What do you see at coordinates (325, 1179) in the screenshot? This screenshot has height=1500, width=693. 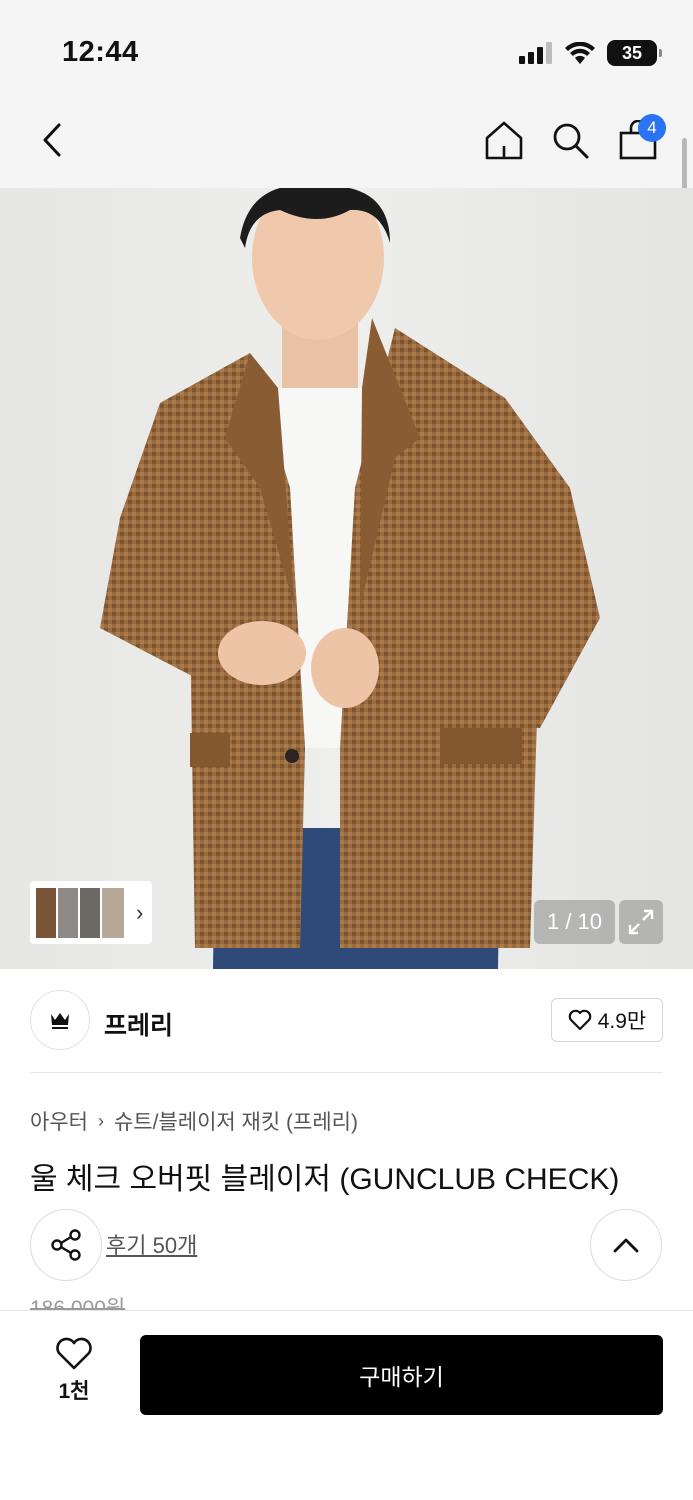 I see `product-title: 울 체크 오버핏 블레이저 (GUNCLUB CHECK)` at bounding box center [325, 1179].